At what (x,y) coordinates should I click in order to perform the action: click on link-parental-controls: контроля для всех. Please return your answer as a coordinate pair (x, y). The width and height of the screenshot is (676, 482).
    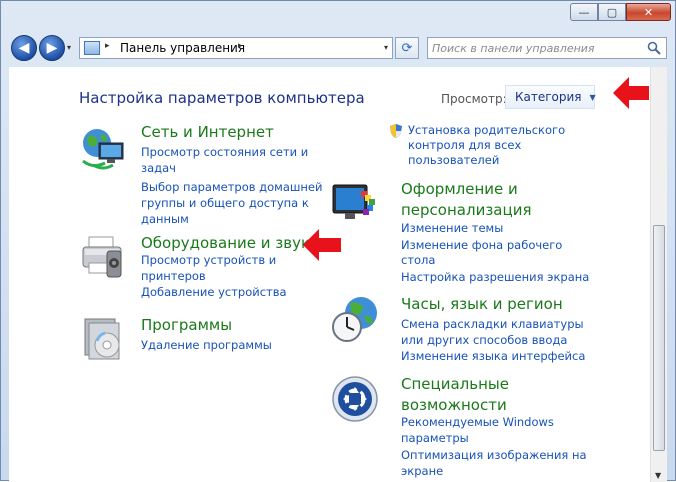
    Looking at the image, I should click on (464, 145).